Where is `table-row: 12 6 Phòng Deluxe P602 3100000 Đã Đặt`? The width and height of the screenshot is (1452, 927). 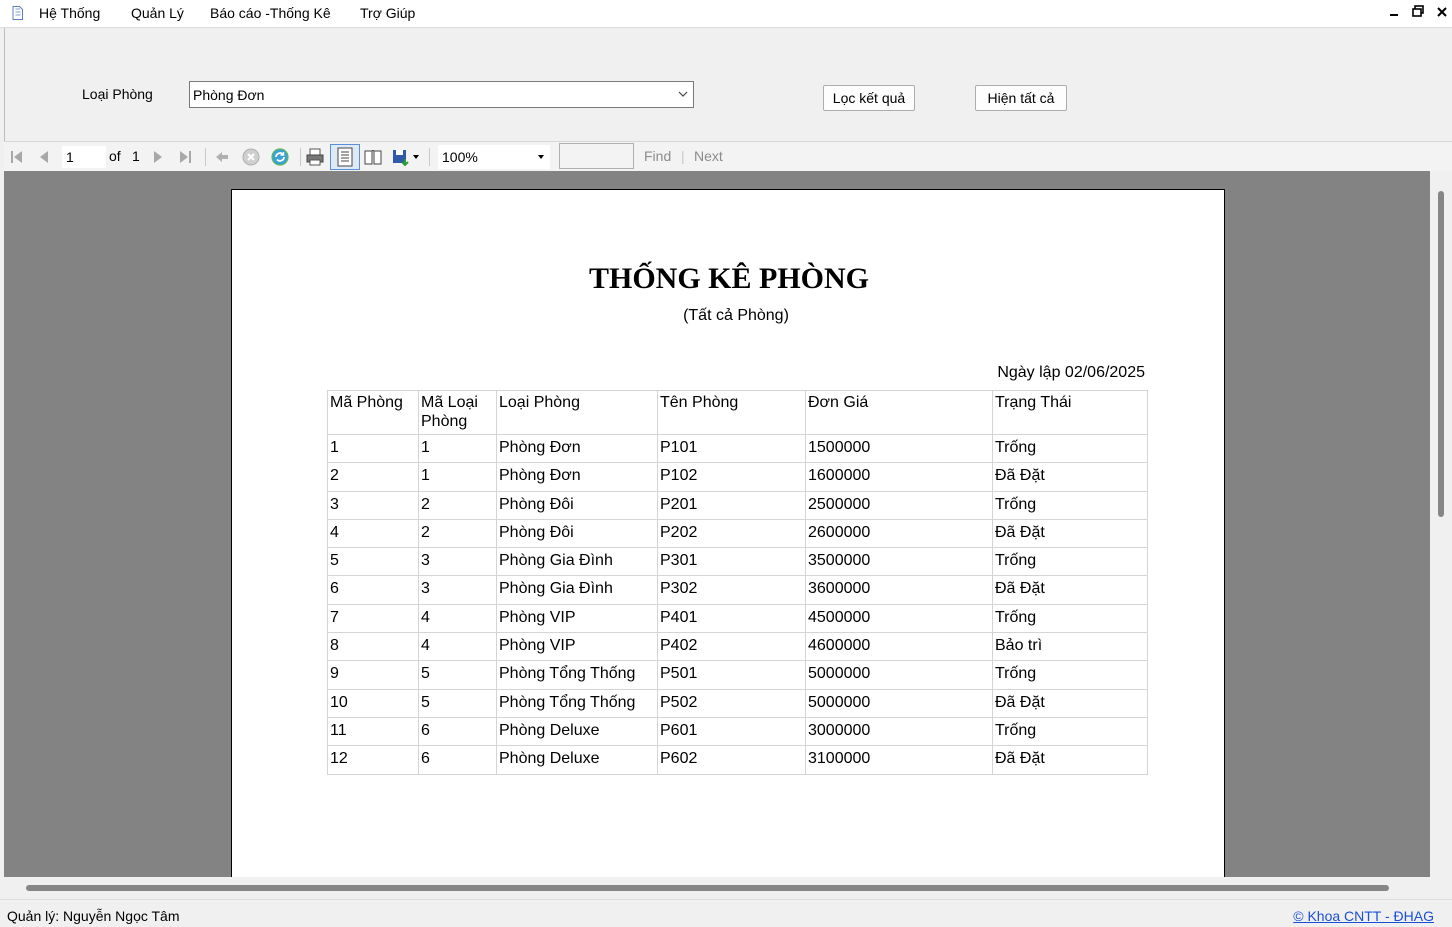
table-row: 12 6 Phòng Deluxe P602 3100000 Đã Đặt is located at coordinates (737, 760).